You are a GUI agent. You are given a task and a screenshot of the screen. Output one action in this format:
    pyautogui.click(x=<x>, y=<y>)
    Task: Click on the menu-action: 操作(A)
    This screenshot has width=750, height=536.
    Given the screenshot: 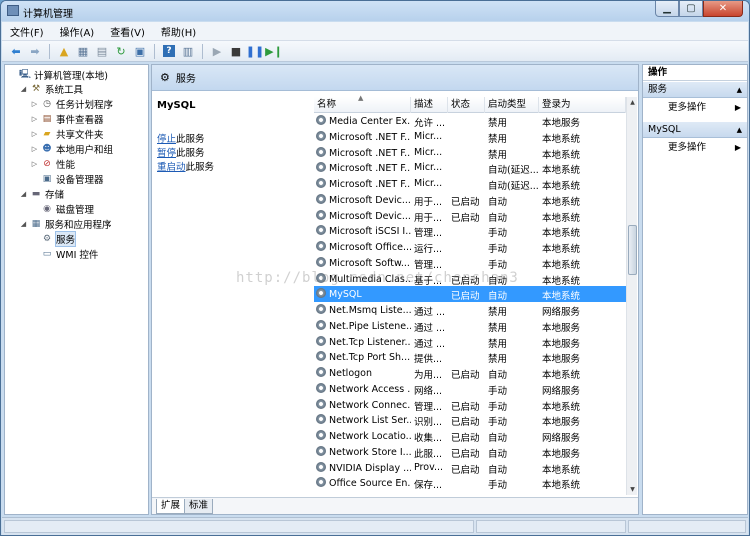 What is the action you would take?
    pyautogui.click(x=77, y=31)
    